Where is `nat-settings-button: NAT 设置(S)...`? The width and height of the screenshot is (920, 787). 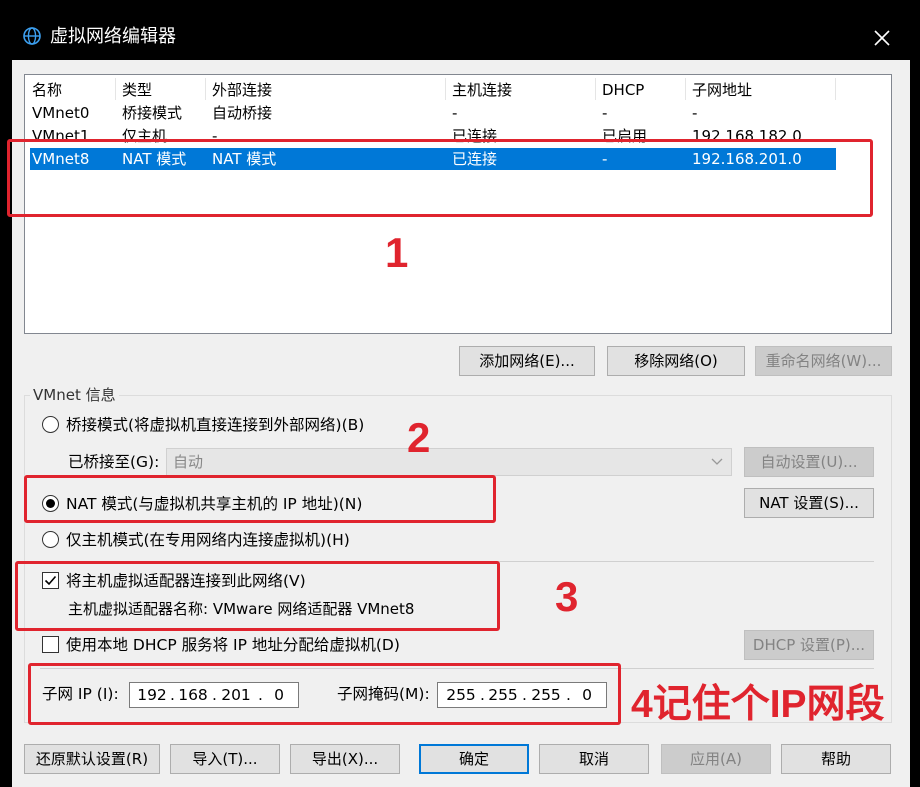
nat-settings-button: NAT 设置(S)... is located at coordinates (809, 503).